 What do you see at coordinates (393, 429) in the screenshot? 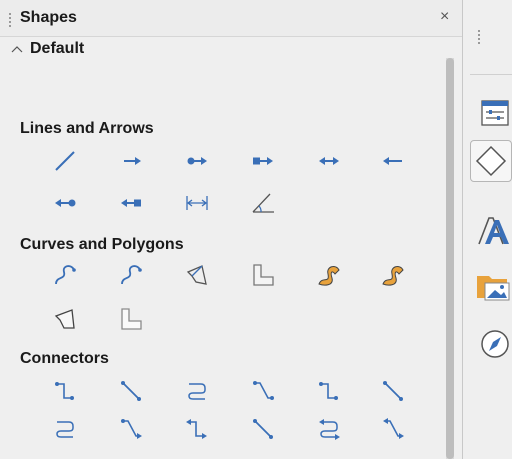
I see `line-connector-arrows-icon` at bounding box center [393, 429].